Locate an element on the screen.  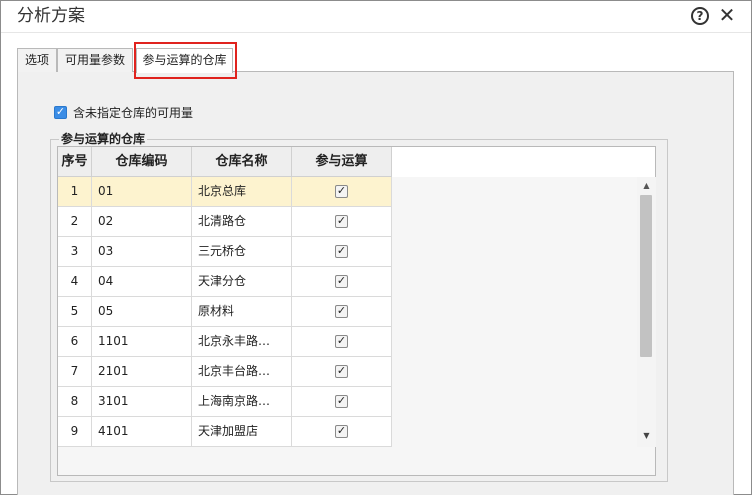
row-number-cell: 6 is located at coordinates (75, 342).